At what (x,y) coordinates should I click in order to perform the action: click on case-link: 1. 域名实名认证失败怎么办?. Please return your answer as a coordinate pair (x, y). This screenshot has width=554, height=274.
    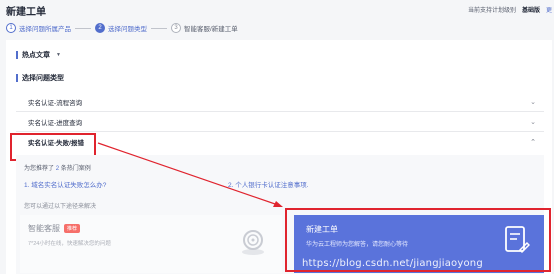
    Looking at the image, I should click on (65, 184).